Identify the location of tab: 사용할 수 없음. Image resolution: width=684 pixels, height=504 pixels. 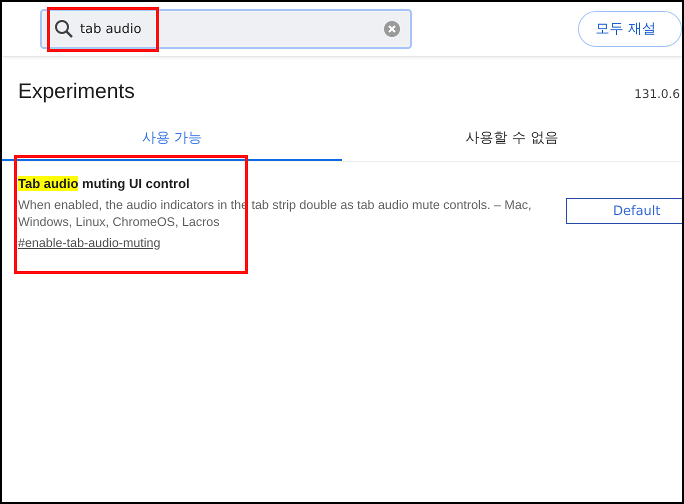
(512, 145).